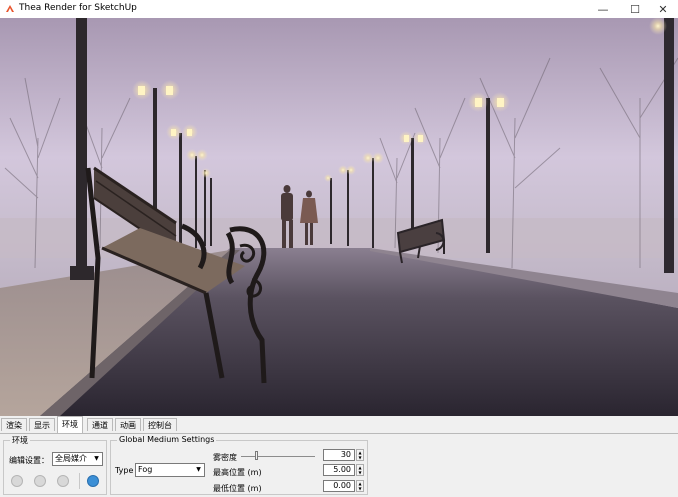 This screenshot has width=678, height=497. What do you see at coordinates (167, 439) in the screenshot?
I see `global-medium-settings-title: Global Medium Settings` at bounding box center [167, 439].